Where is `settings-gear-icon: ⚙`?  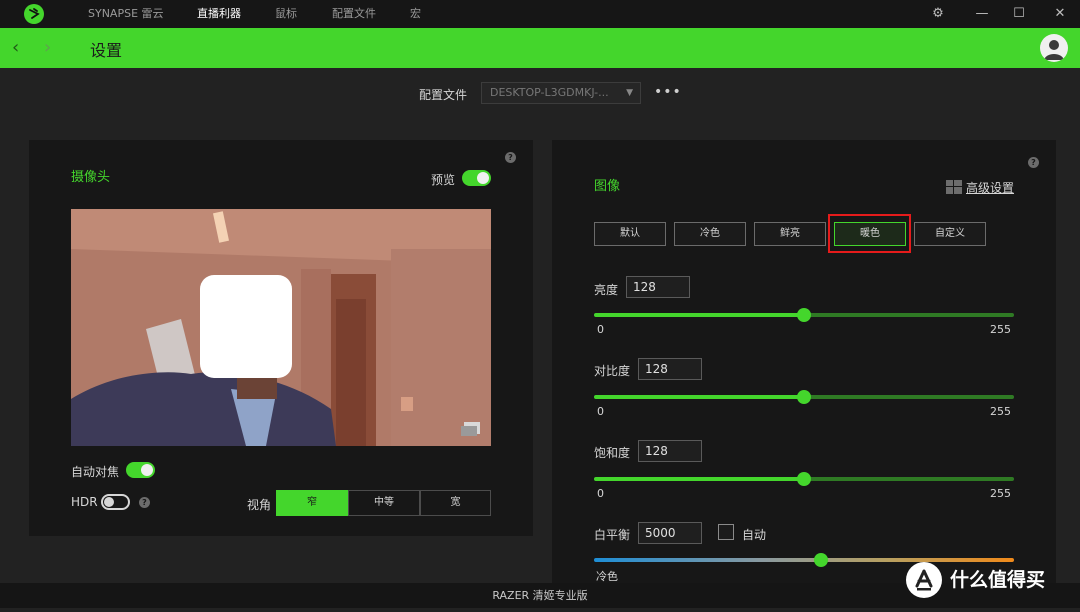
settings-gear-icon: ⚙ is located at coordinates (938, 14).